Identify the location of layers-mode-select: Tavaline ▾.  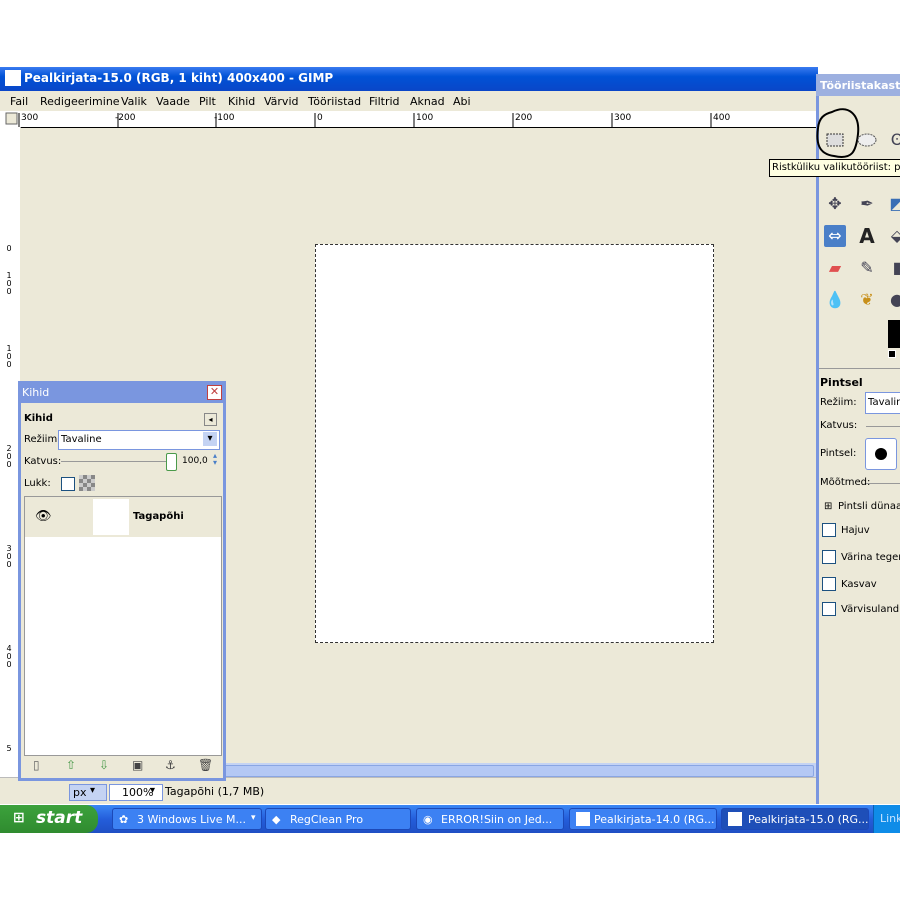
(139, 440).